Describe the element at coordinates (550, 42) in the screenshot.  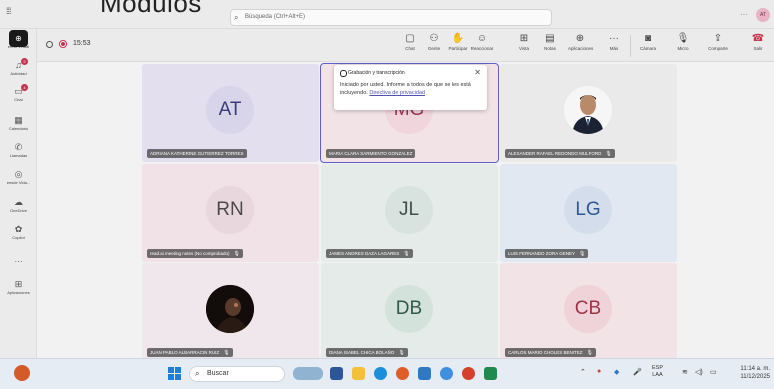
I see `notes-button: ▤ Notas` at that location.